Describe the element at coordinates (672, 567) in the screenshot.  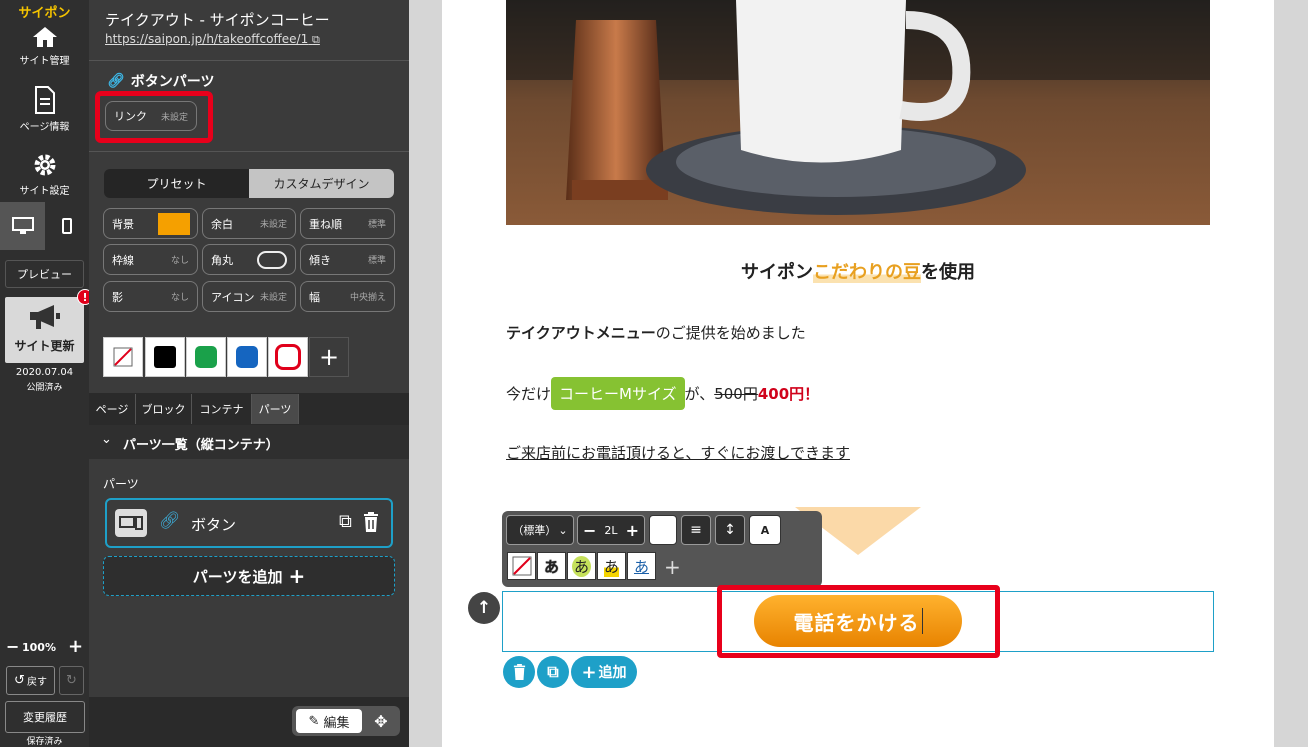
I see `add-style-button: +` at that location.